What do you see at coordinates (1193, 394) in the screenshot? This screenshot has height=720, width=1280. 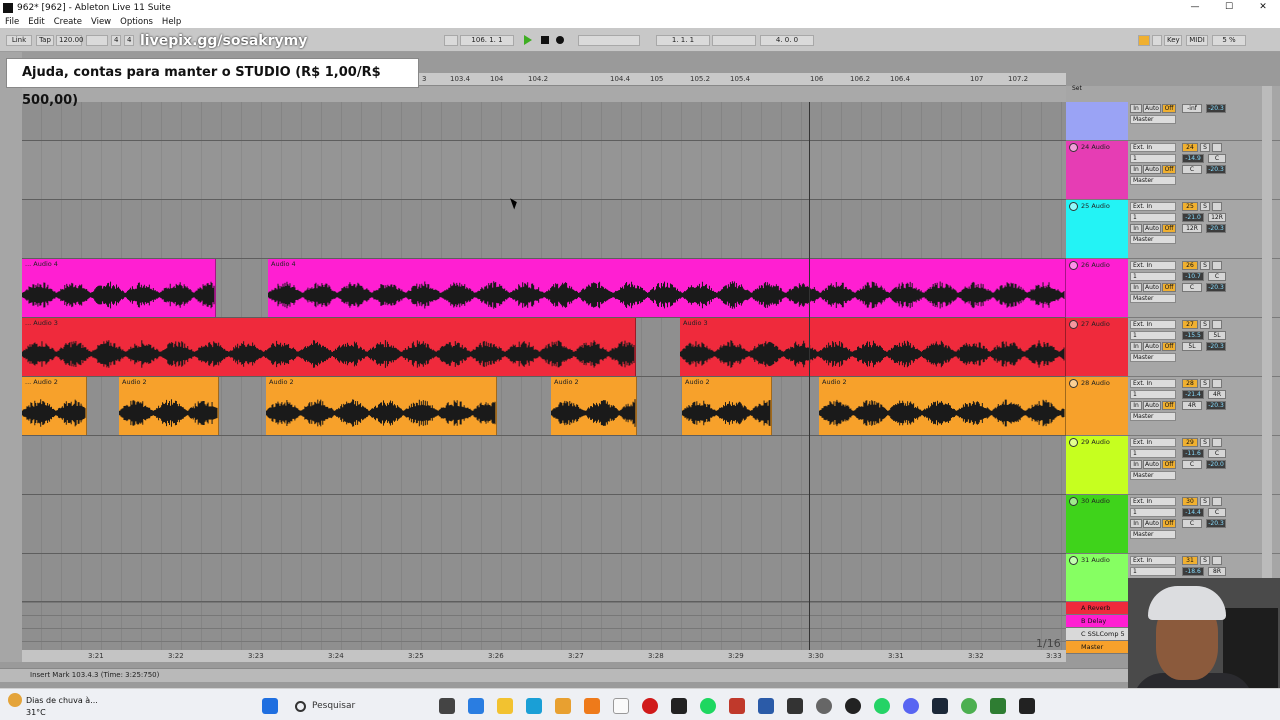 I see `volume-field: -21.4` at bounding box center [1193, 394].